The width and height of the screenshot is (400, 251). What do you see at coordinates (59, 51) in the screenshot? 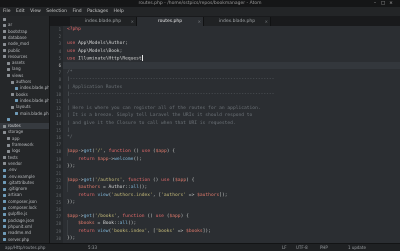
I see `line-number: 4` at bounding box center [59, 51].